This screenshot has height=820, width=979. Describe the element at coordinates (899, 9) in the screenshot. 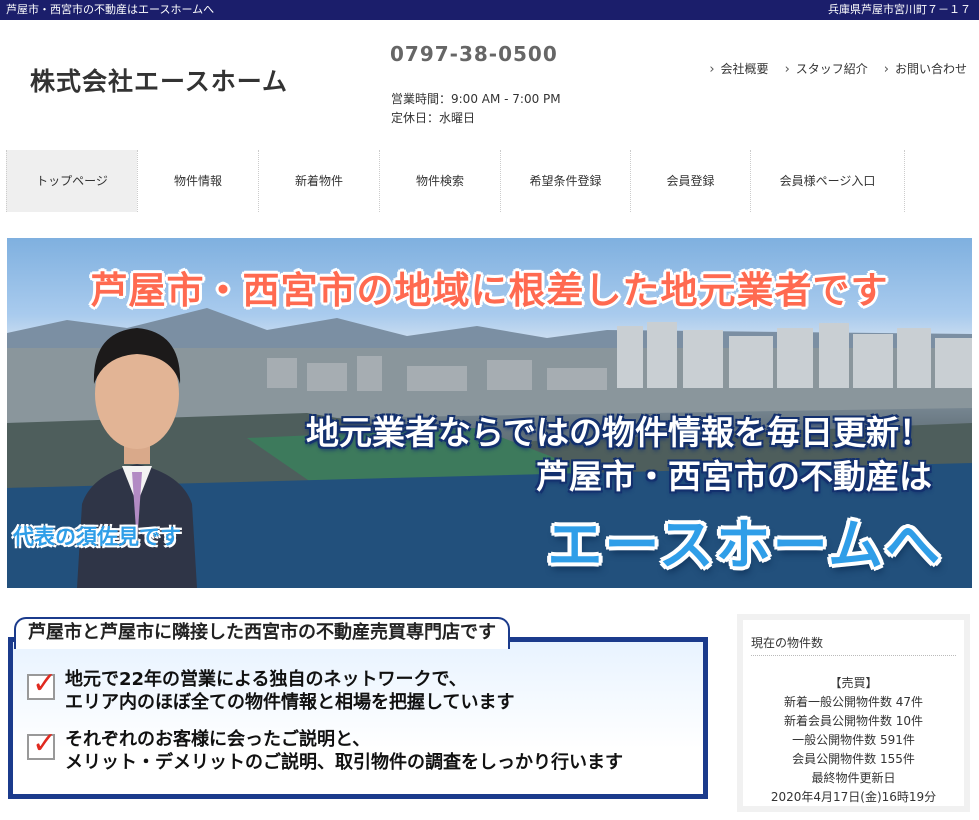

I see `top-bar-address: 兵庫県芦屋市宮川町７－１７` at that location.